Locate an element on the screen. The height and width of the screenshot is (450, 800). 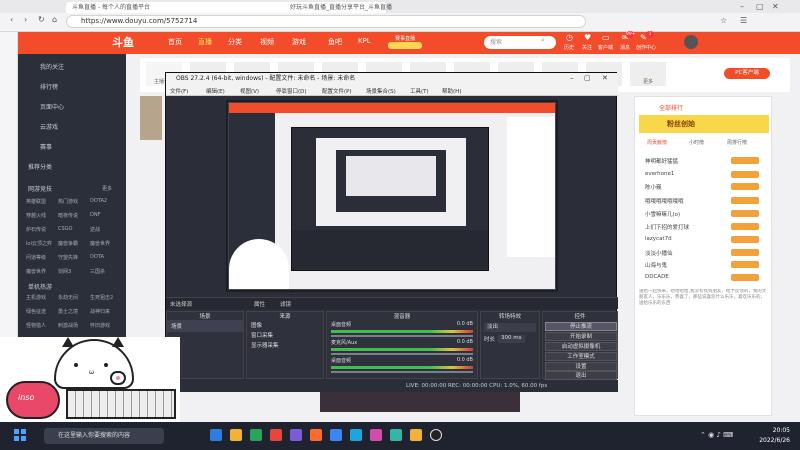
obs-close-icon: ✕ is located at coordinates (605, 78).